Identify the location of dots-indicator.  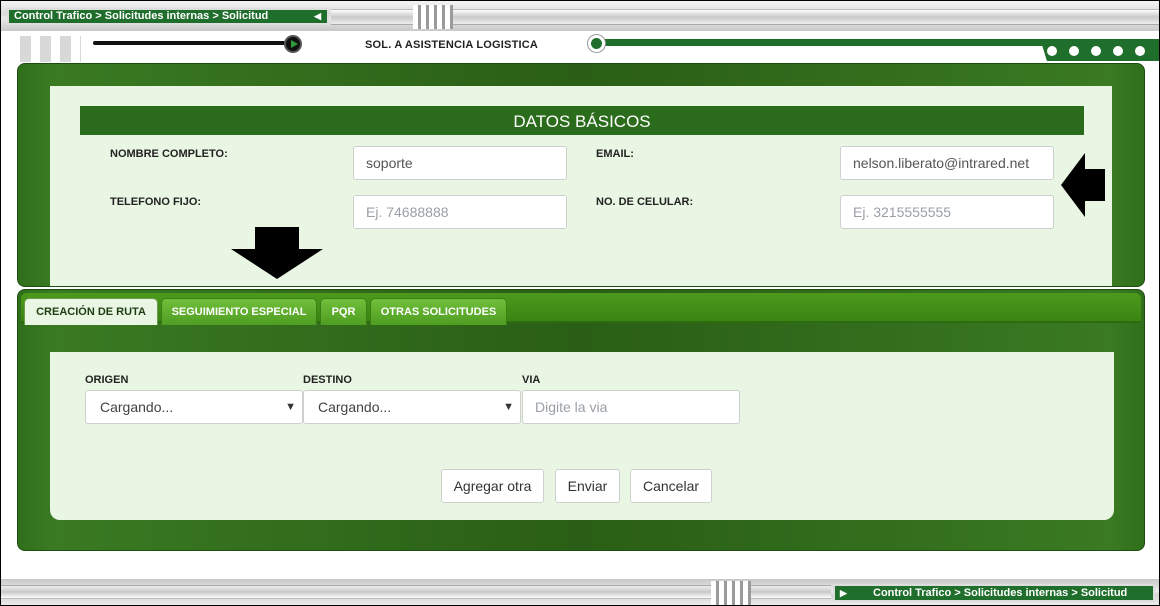
(1100, 51).